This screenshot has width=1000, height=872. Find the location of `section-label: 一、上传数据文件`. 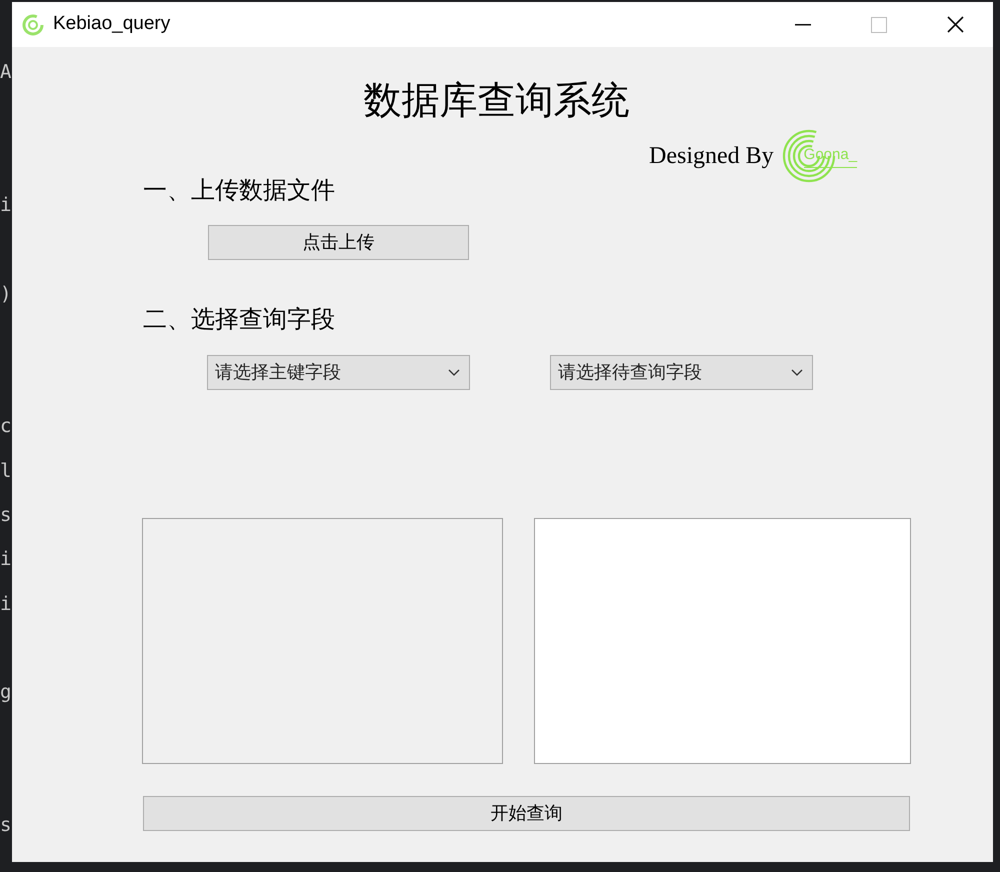

section-label: 一、上传数据文件 is located at coordinates (239, 191).